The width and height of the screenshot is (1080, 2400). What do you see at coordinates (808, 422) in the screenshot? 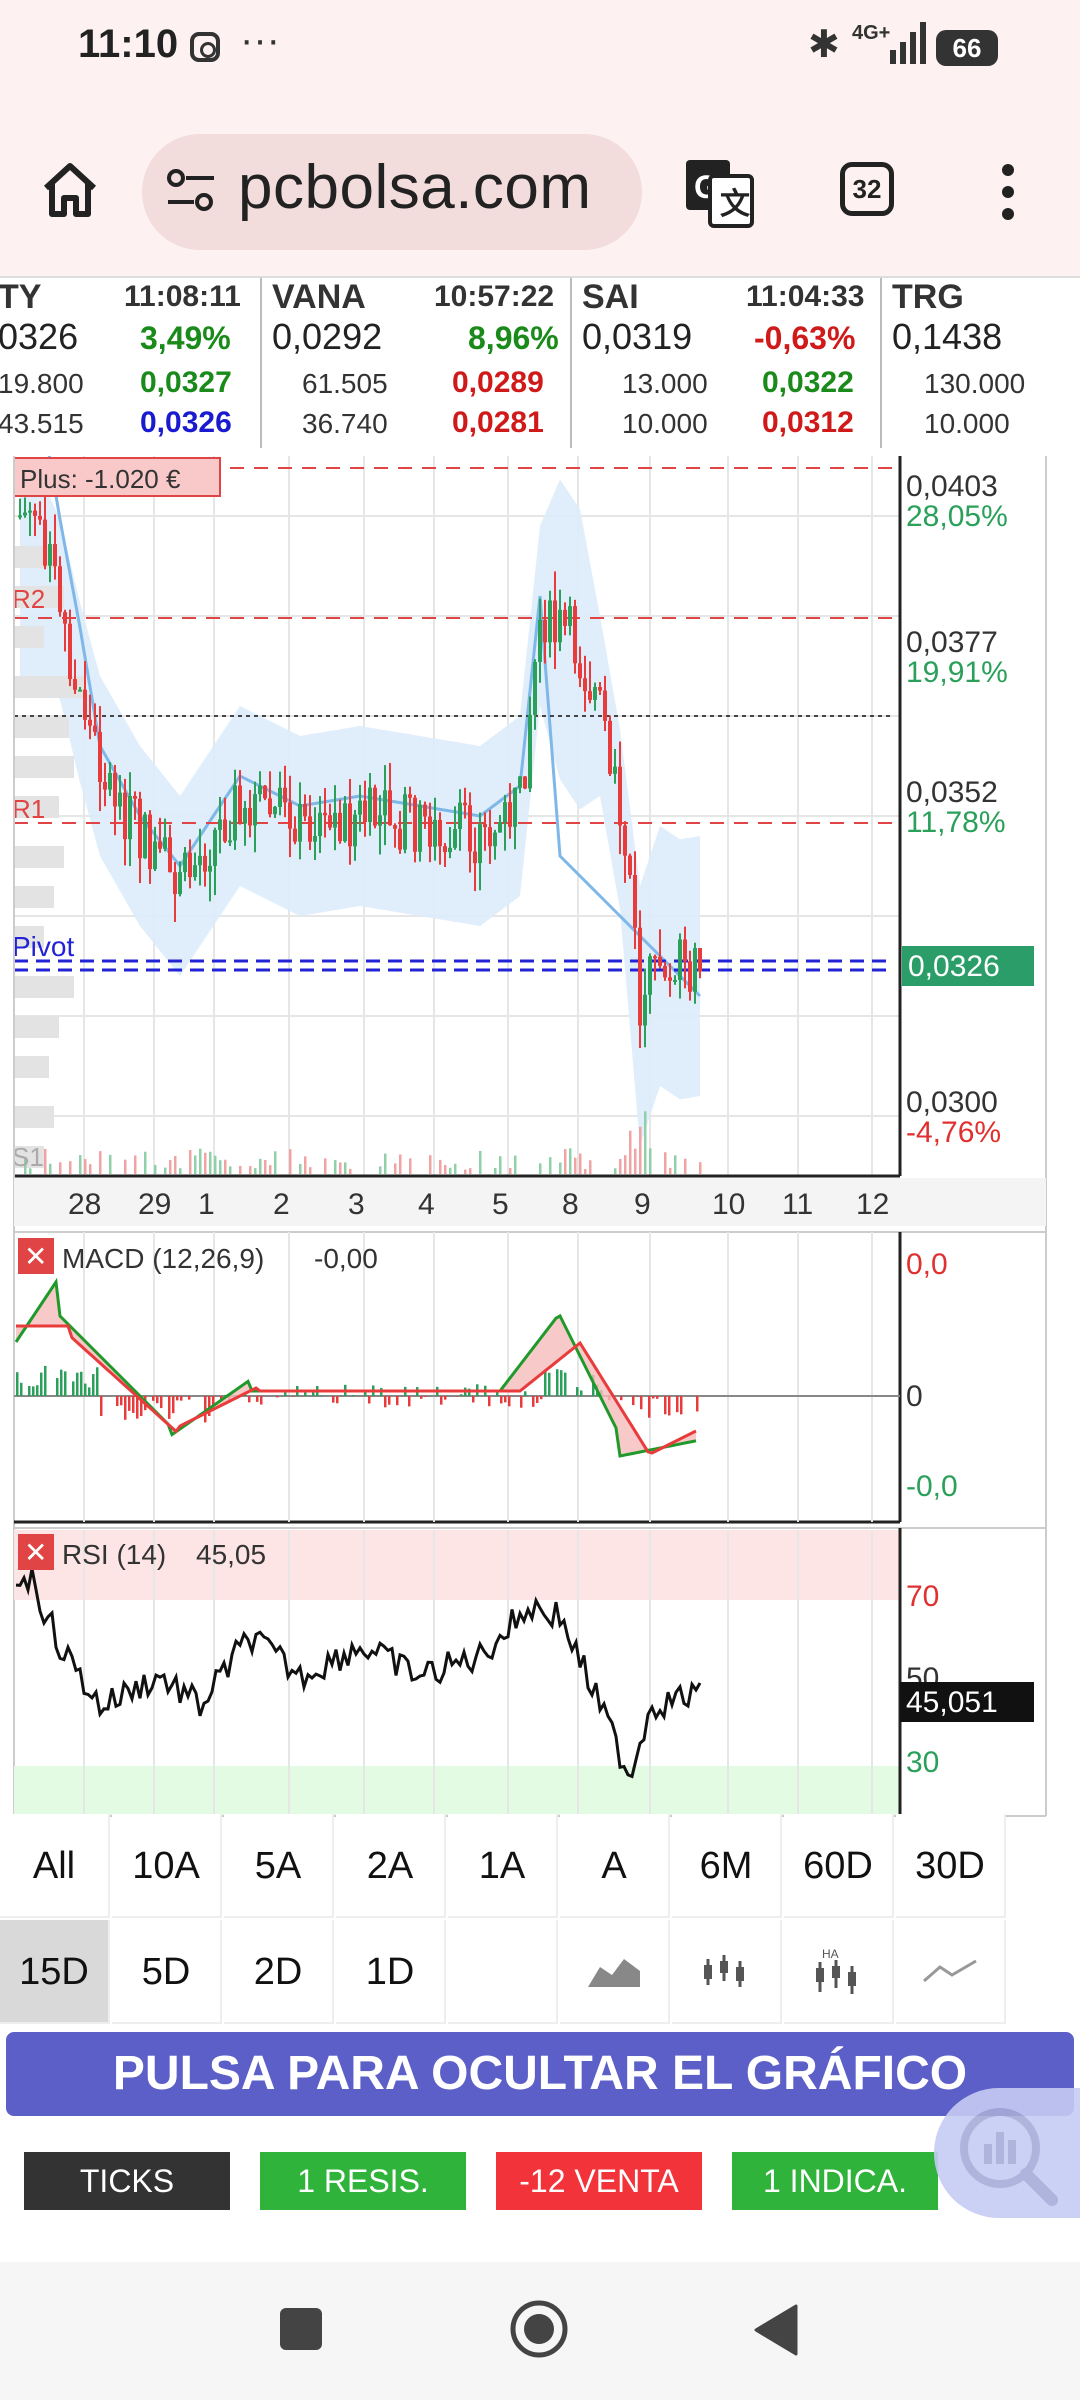
I see `ticker-ask-price: 0,0312` at bounding box center [808, 422].